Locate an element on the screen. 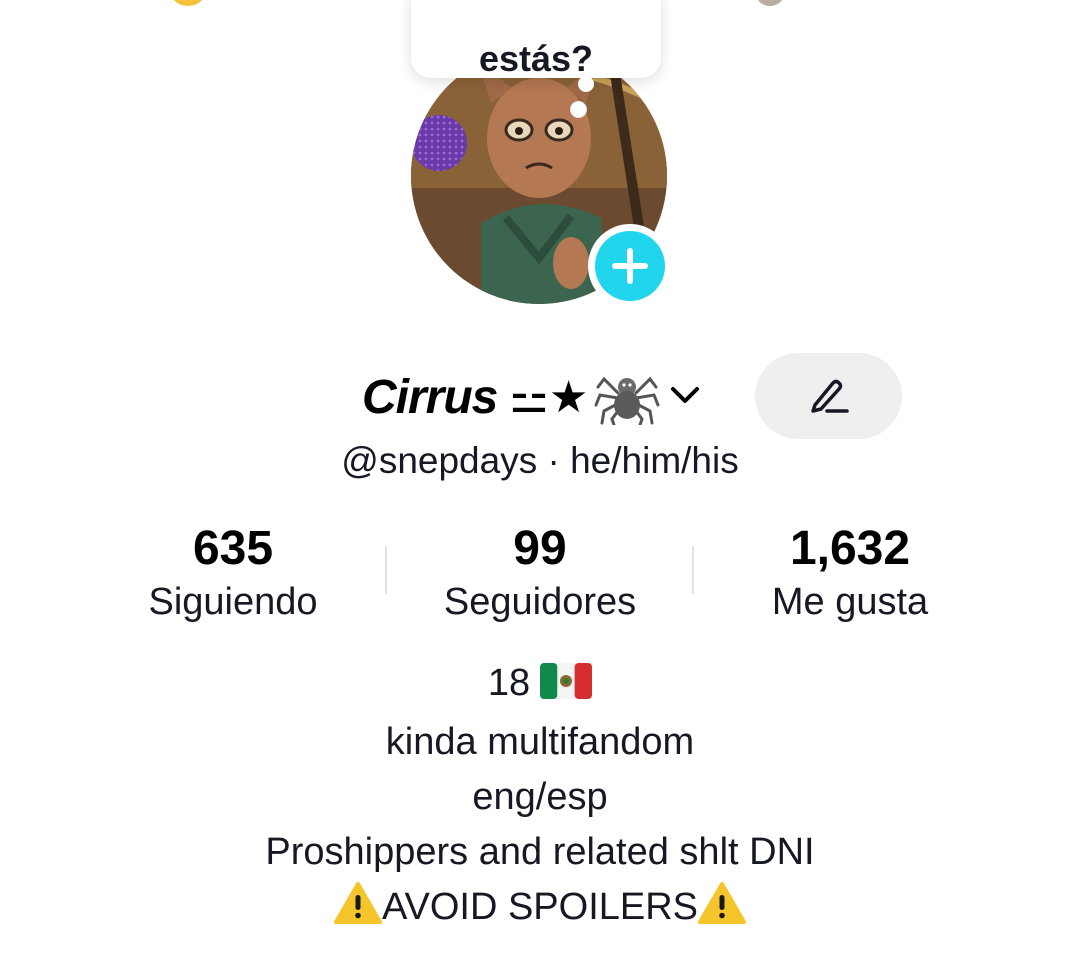  pencil-icon is located at coordinates (830, 396).